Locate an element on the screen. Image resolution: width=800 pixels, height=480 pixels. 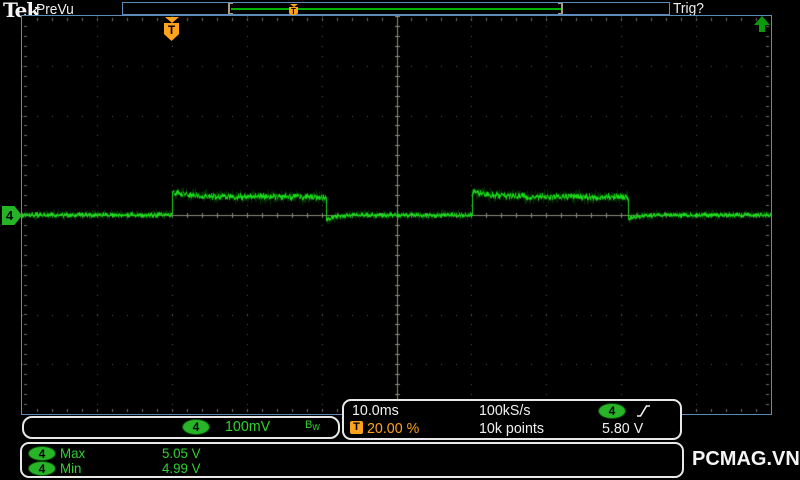
channel-4-readout: 4 100mV BW is located at coordinates (181, 427).